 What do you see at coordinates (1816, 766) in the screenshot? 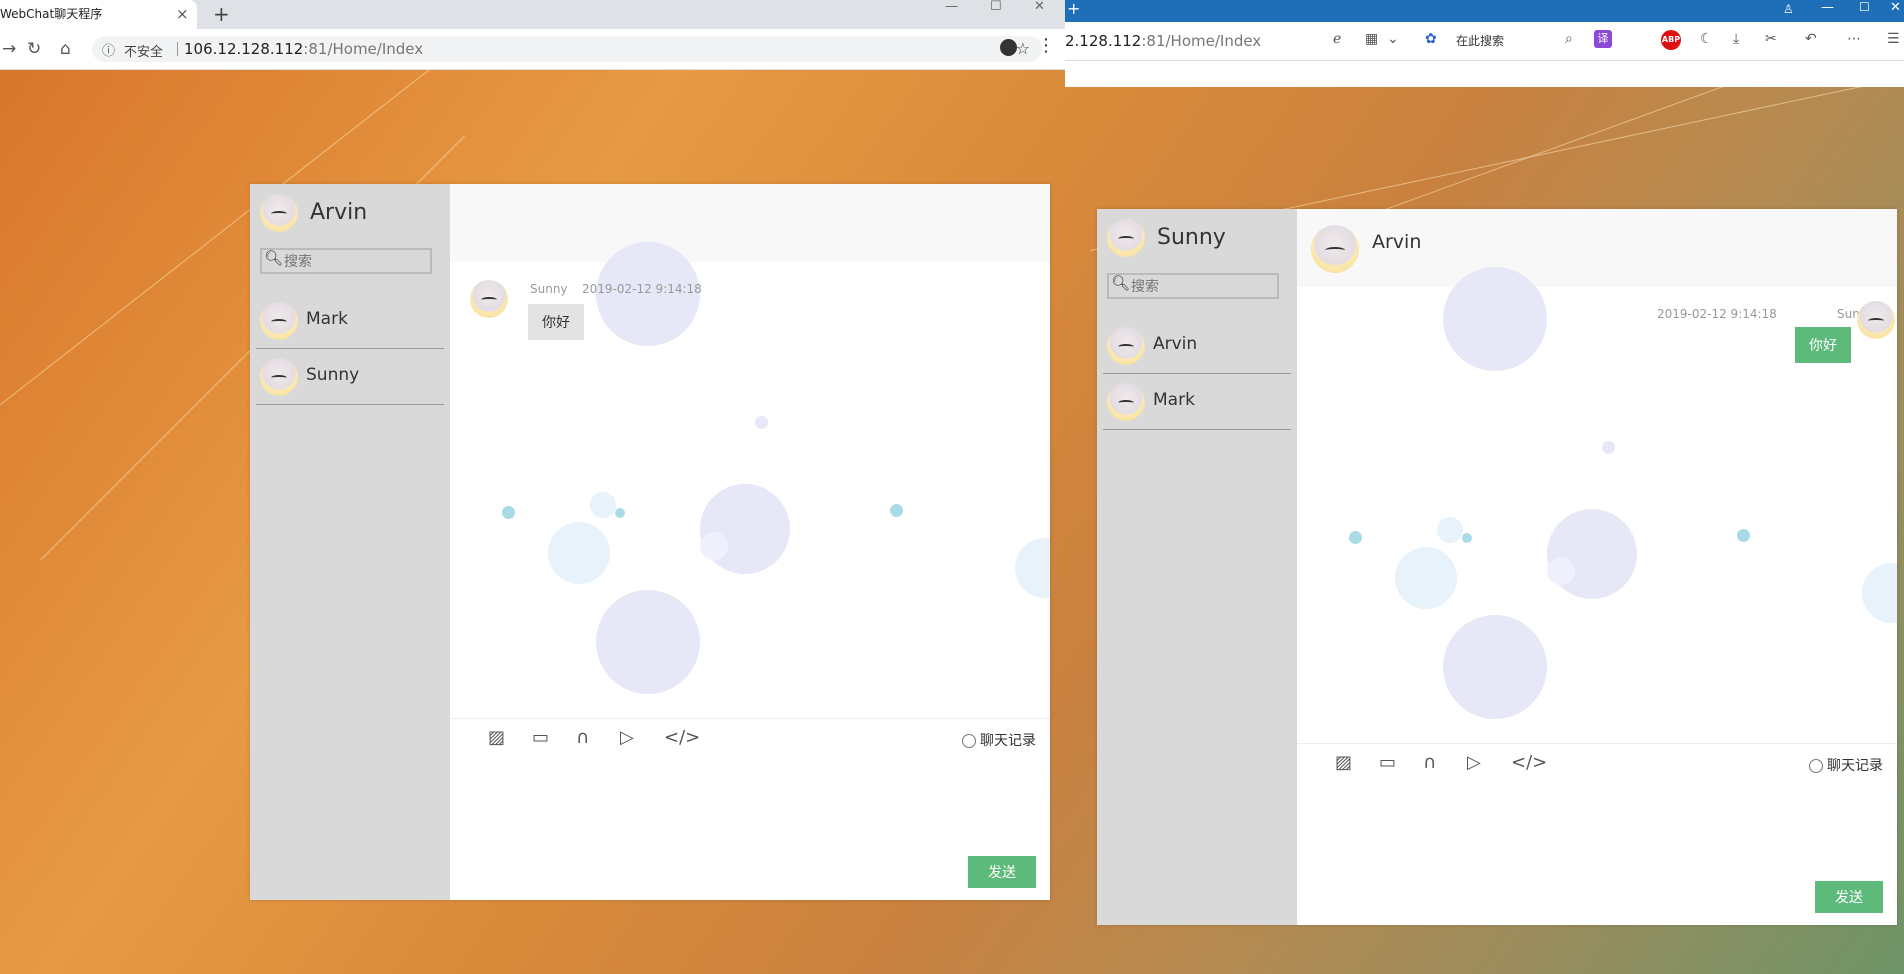
I see `clock-icon` at bounding box center [1816, 766].